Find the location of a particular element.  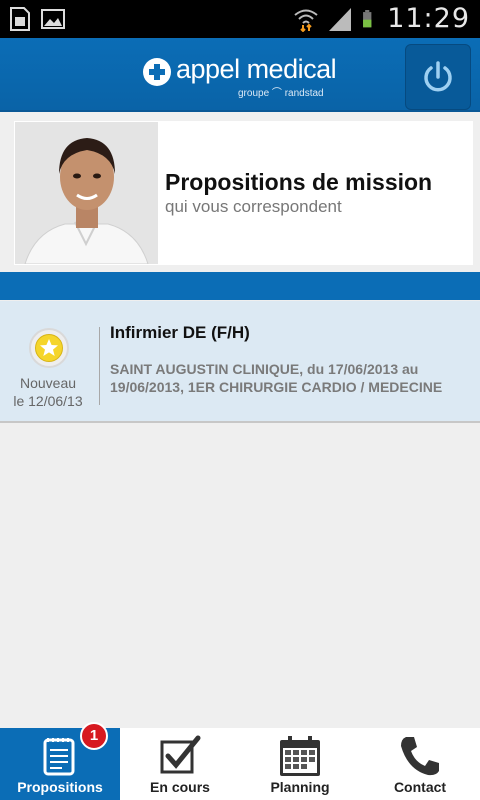

power-icon is located at coordinates (438, 76).